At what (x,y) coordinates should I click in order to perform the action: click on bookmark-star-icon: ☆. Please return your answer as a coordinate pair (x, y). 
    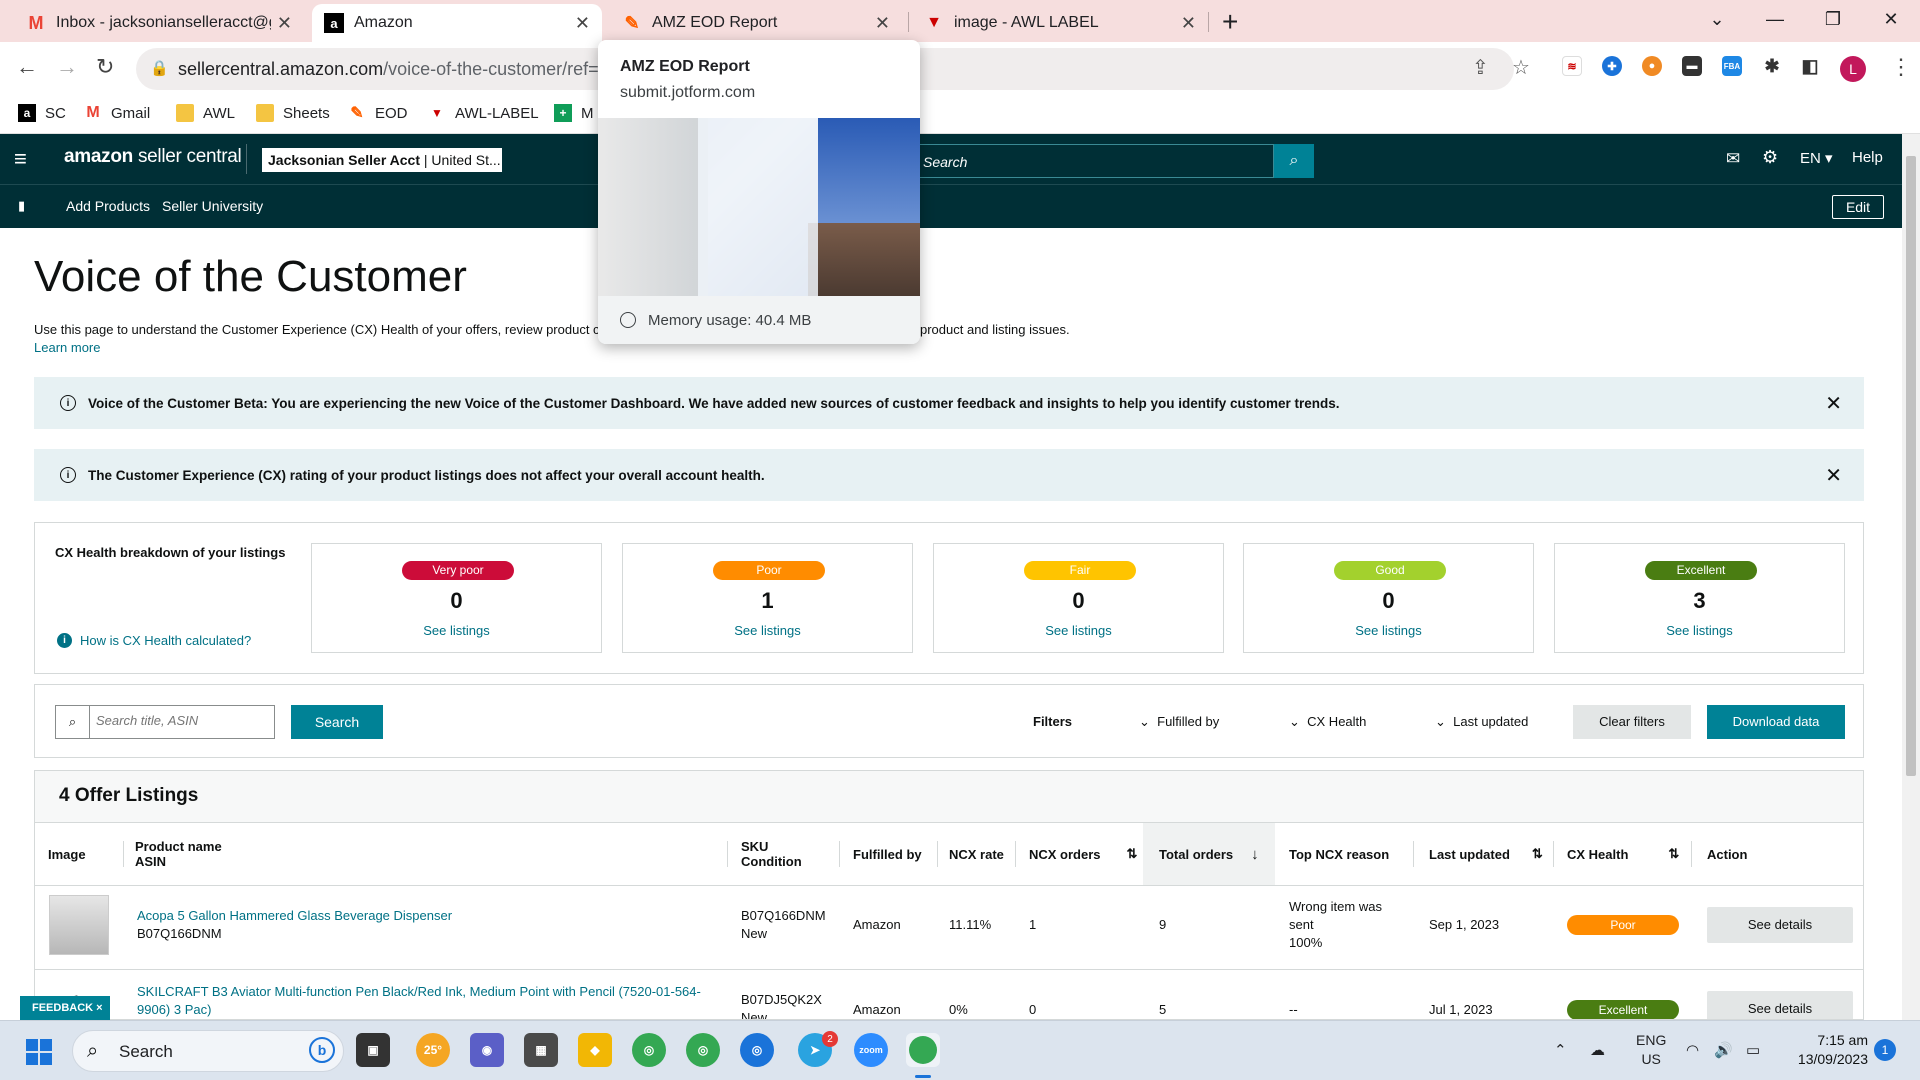
    Looking at the image, I should click on (1521, 67).